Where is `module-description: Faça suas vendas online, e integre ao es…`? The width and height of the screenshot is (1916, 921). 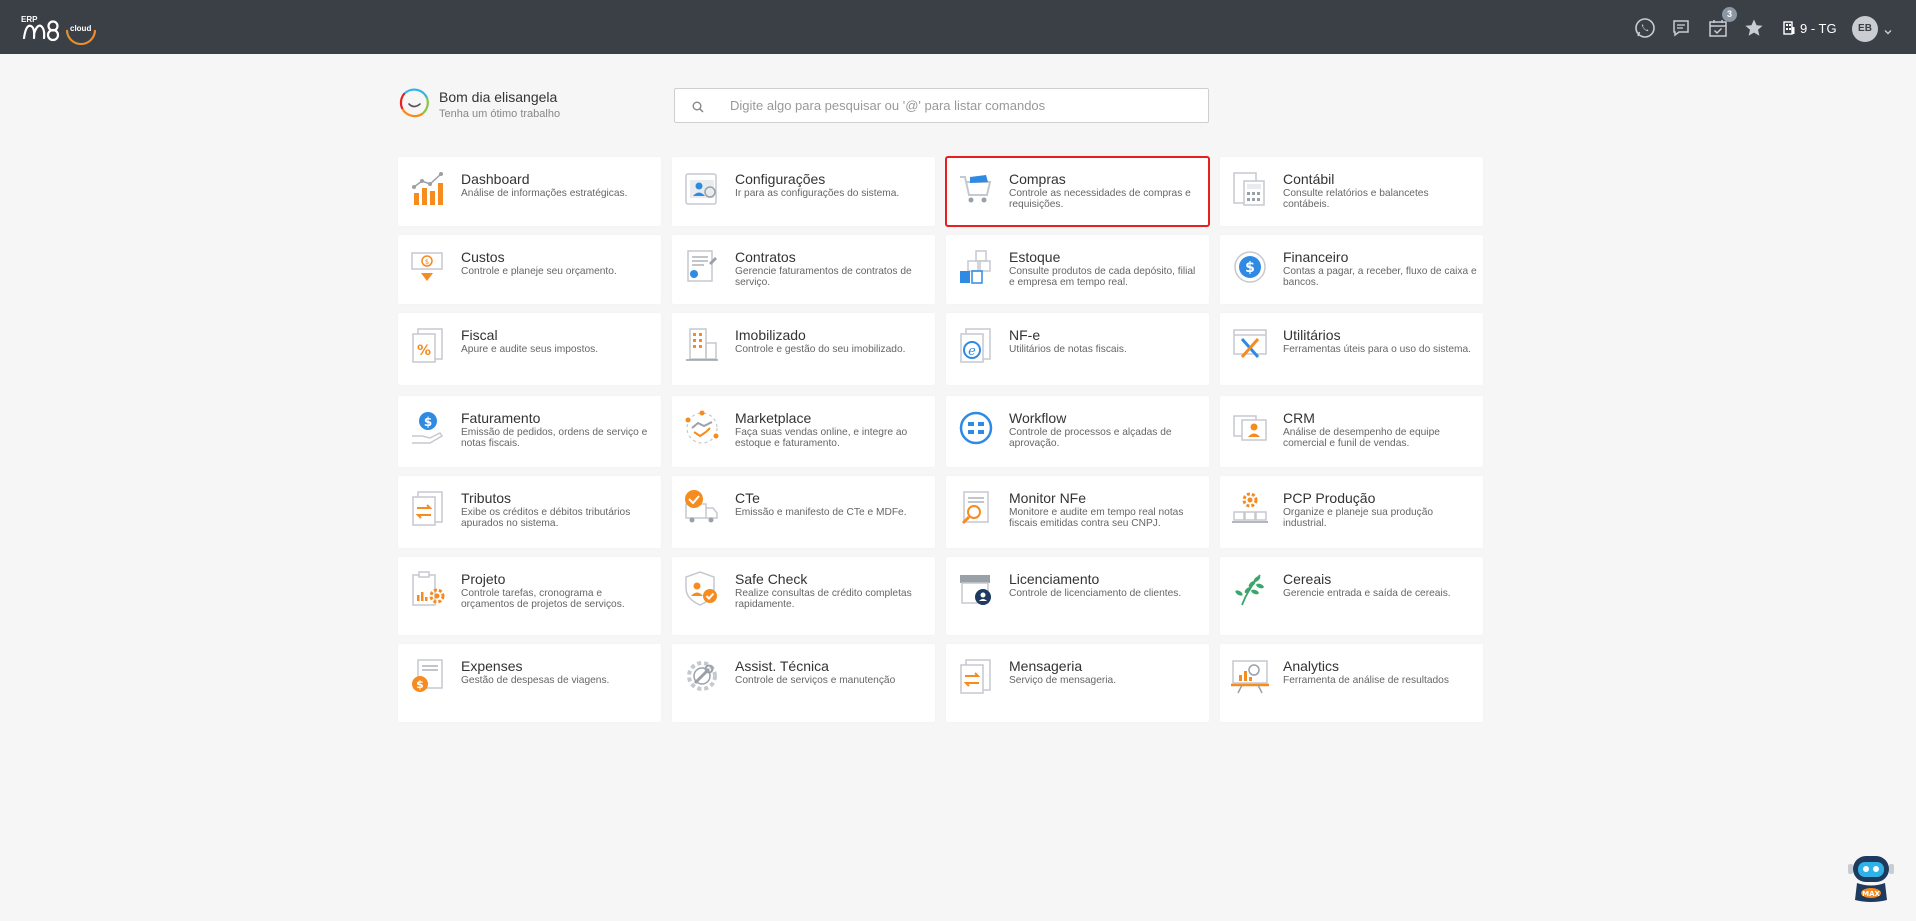
module-description: Faça suas vendas online, e integre ao es… is located at coordinates (821, 438).